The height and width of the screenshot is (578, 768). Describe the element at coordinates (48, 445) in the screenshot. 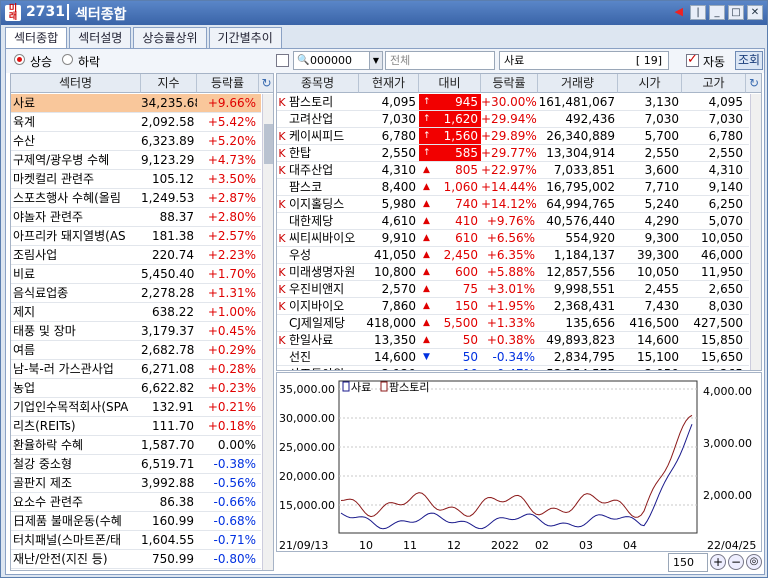

I see `sector-name: 환율하락 수혜` at that location.